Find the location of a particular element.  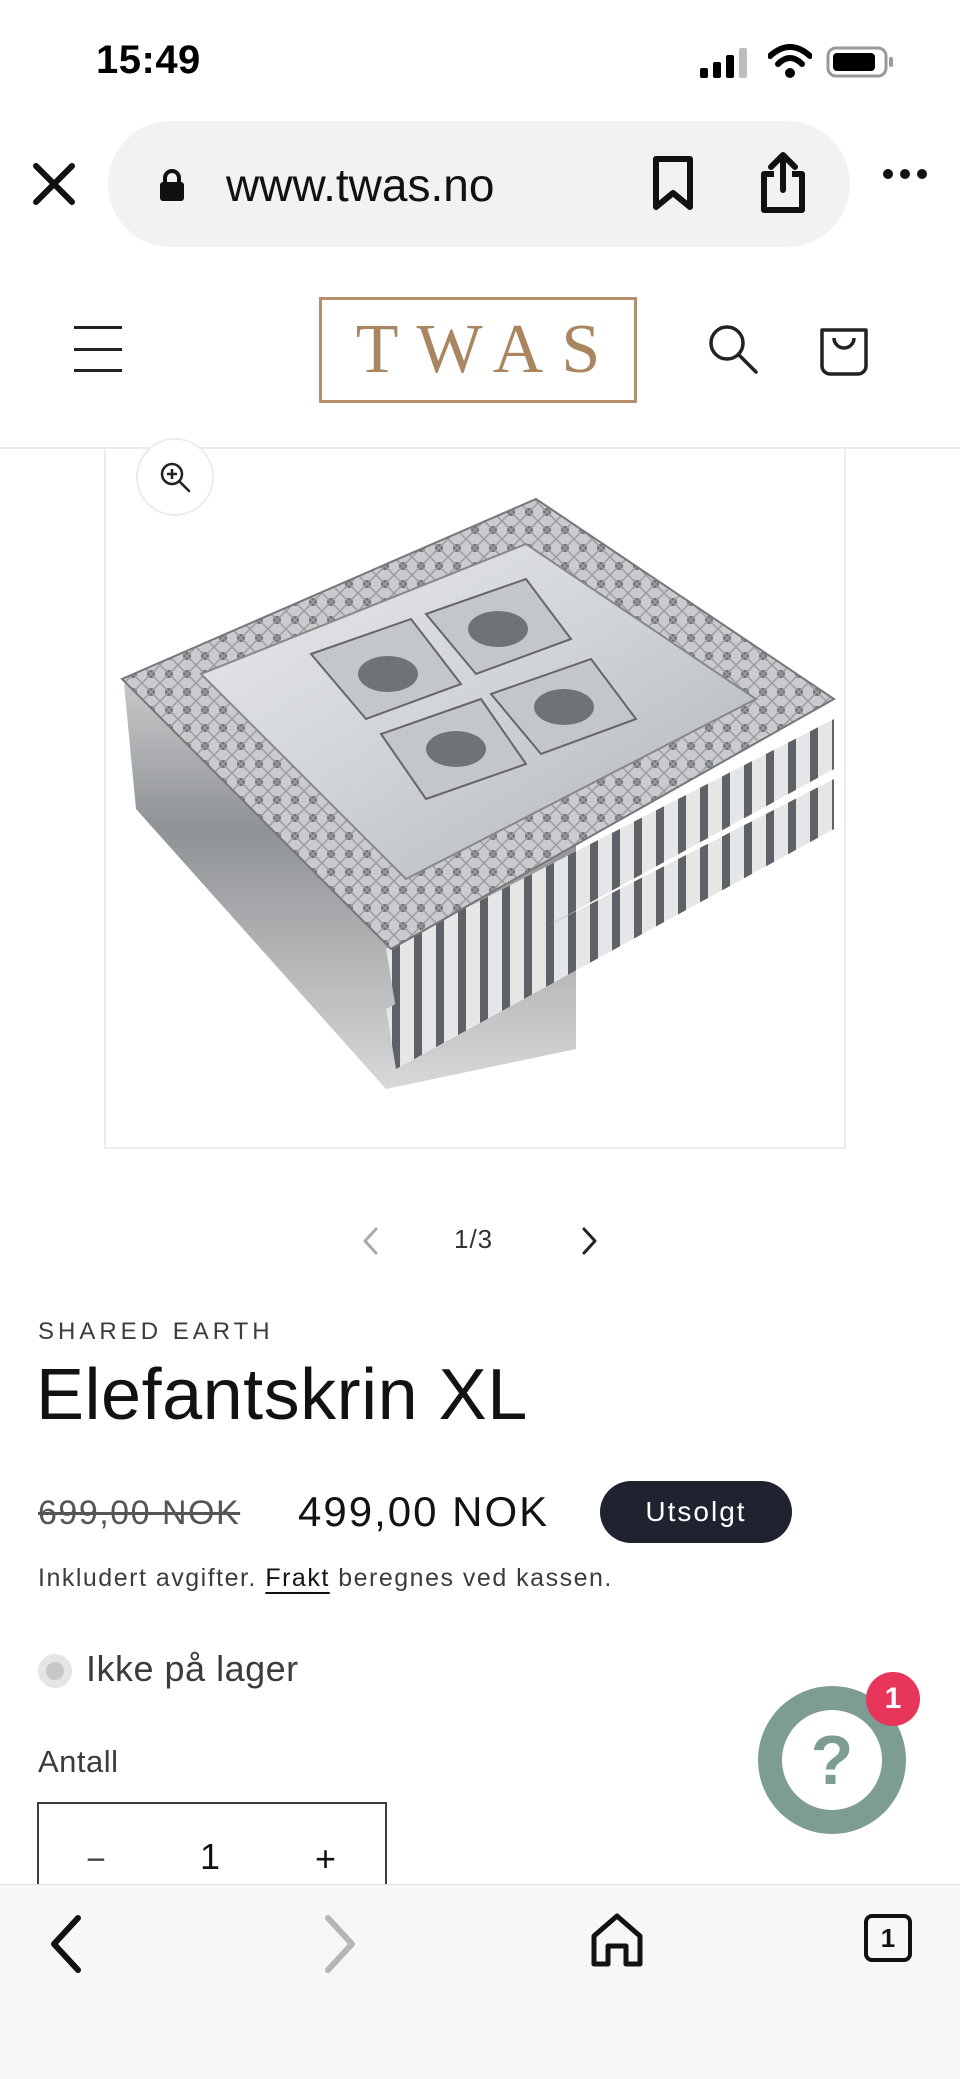

question-icon: ? is located at coordinates (832, 1760).